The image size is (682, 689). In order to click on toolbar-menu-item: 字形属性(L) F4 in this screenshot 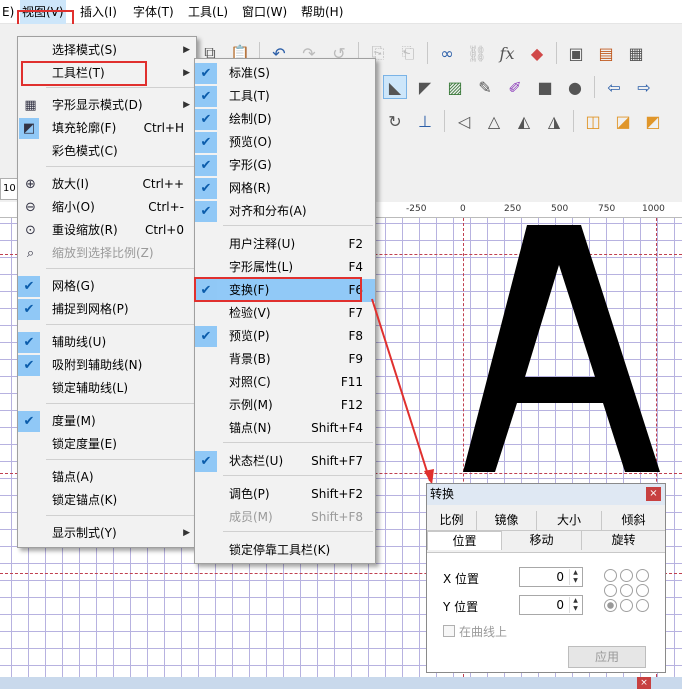, I will do `click(285, 267)`.